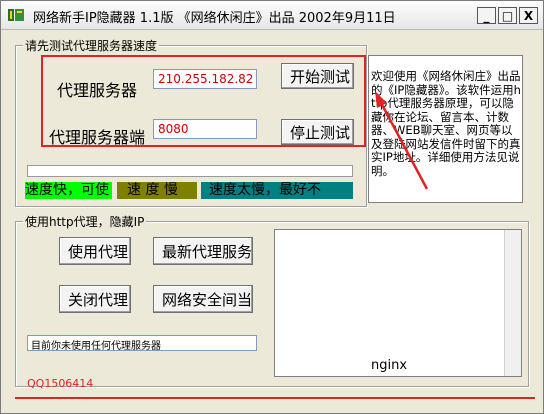  I want to click on window-title: 网络新手IP隐藏器 1.1版 《网络休闲庄》出品 2002年9月11日, so click(214, 18).